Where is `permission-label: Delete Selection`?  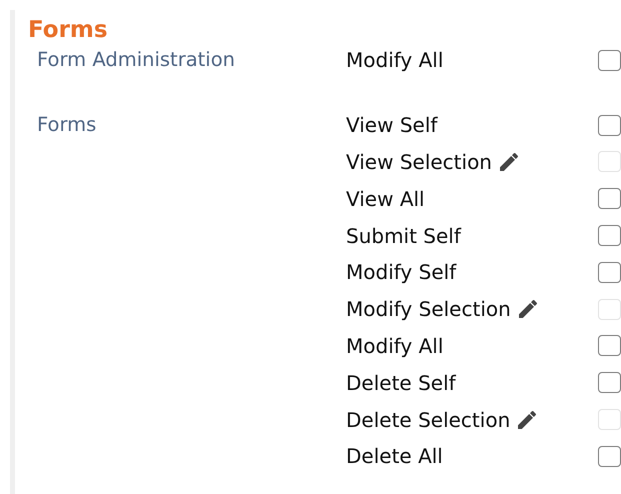 permission-label: Delete Selection is located at coordinates (428, 420).